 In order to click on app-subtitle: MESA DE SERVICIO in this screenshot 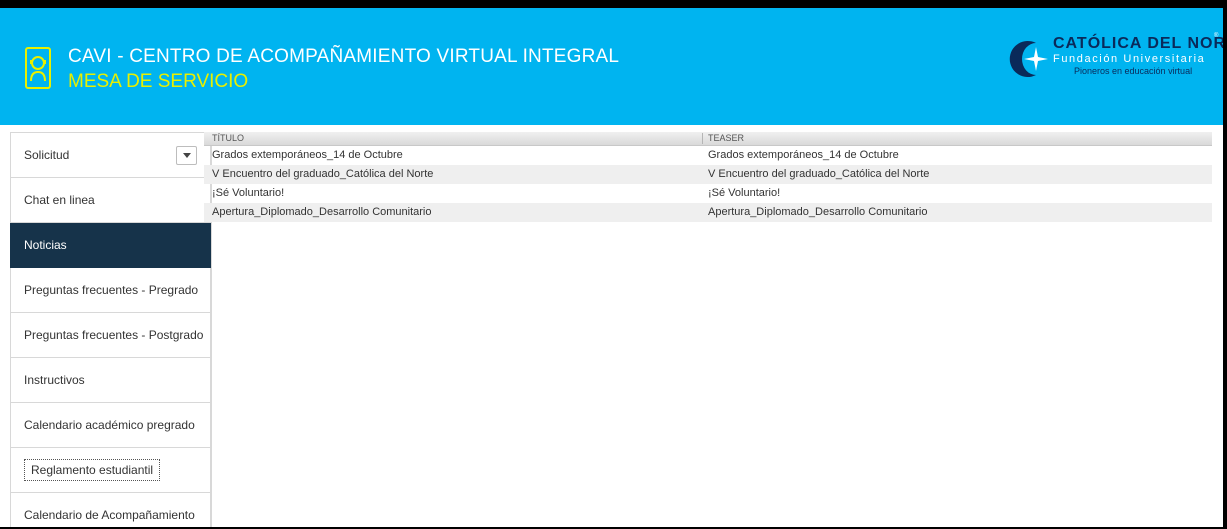, I will do `click(158, 81)`.